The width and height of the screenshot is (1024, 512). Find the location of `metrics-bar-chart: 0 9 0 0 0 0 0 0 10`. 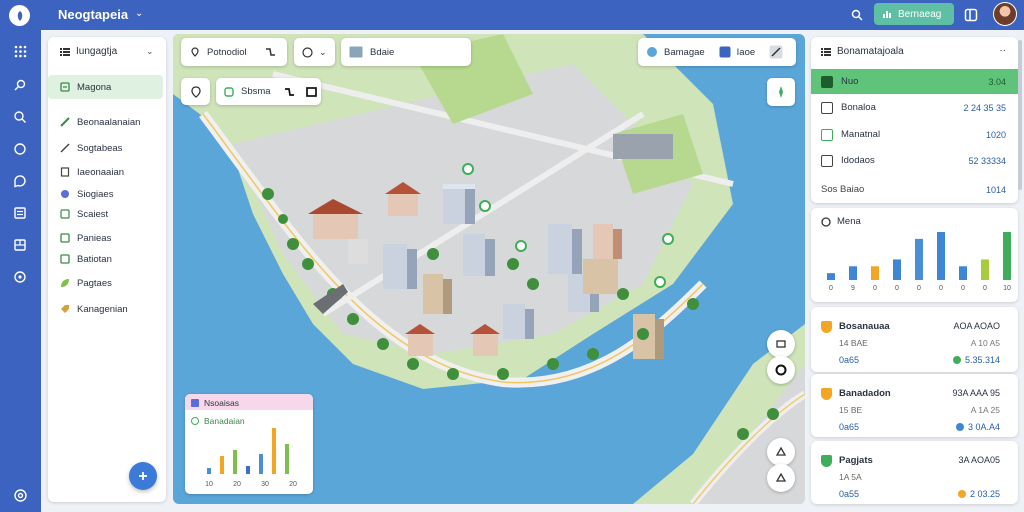

metrics-bar-chart: 0 9 0 0 0 0 0 0 10 is located at coordinates (919, 262).